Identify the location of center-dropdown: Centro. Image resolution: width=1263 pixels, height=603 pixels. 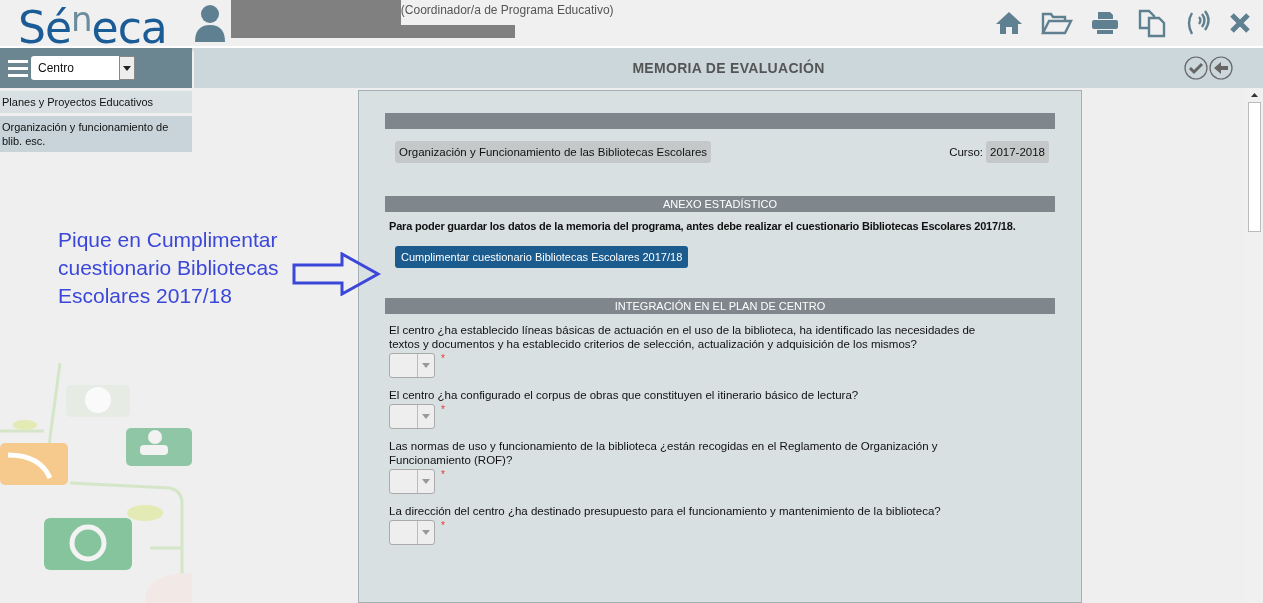
(83, 68).